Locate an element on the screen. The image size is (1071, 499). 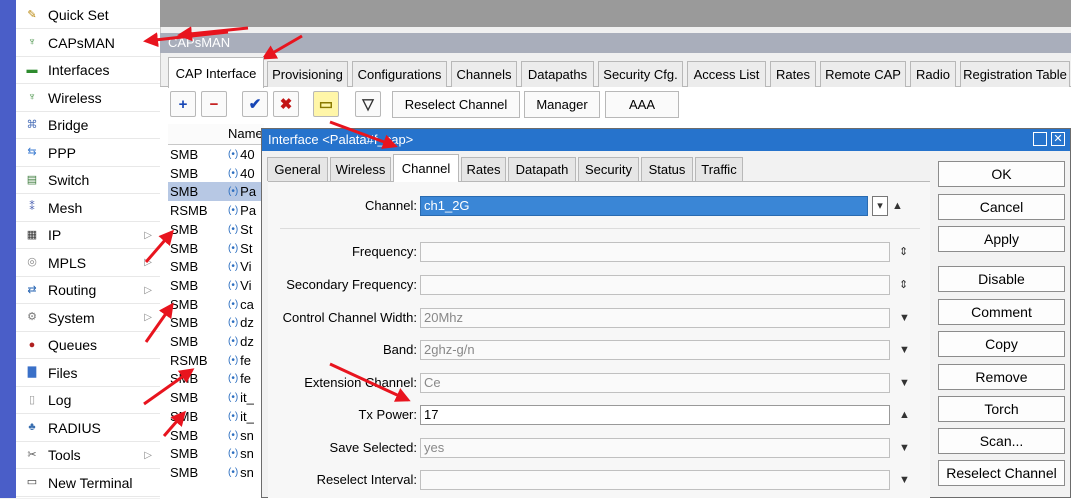
enable-button: ✔ is located at coordinates (255, 104).